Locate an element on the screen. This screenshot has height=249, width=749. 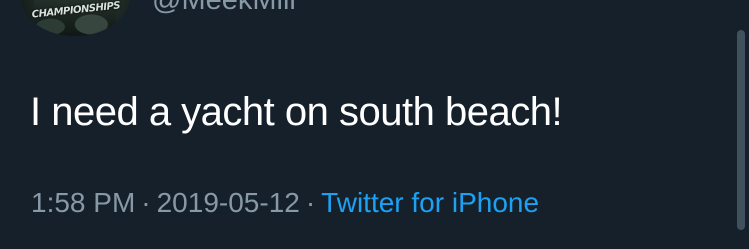
tweet-date: 2019-05-12 is located at coordinates (228, 202).